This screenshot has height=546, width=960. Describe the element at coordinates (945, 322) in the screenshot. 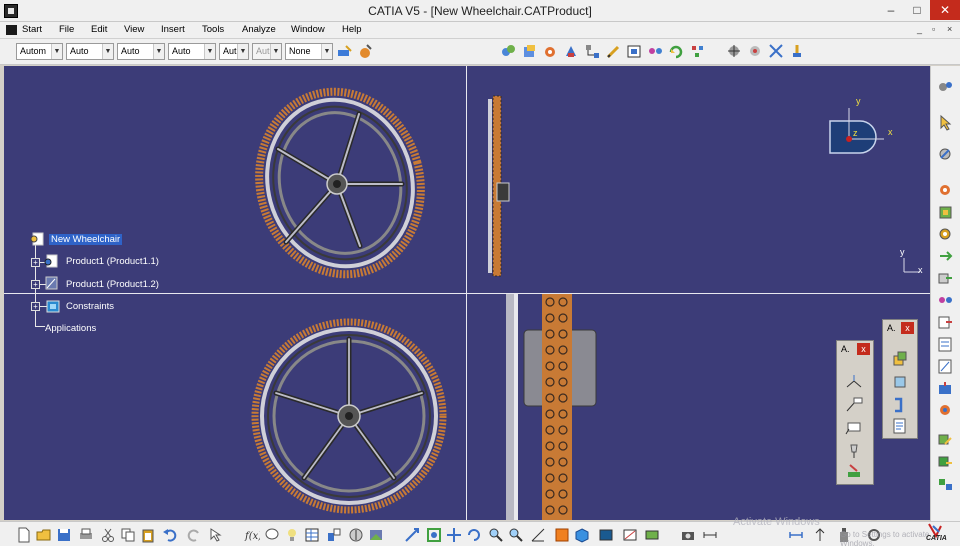

I see `contact-icon` at that location.